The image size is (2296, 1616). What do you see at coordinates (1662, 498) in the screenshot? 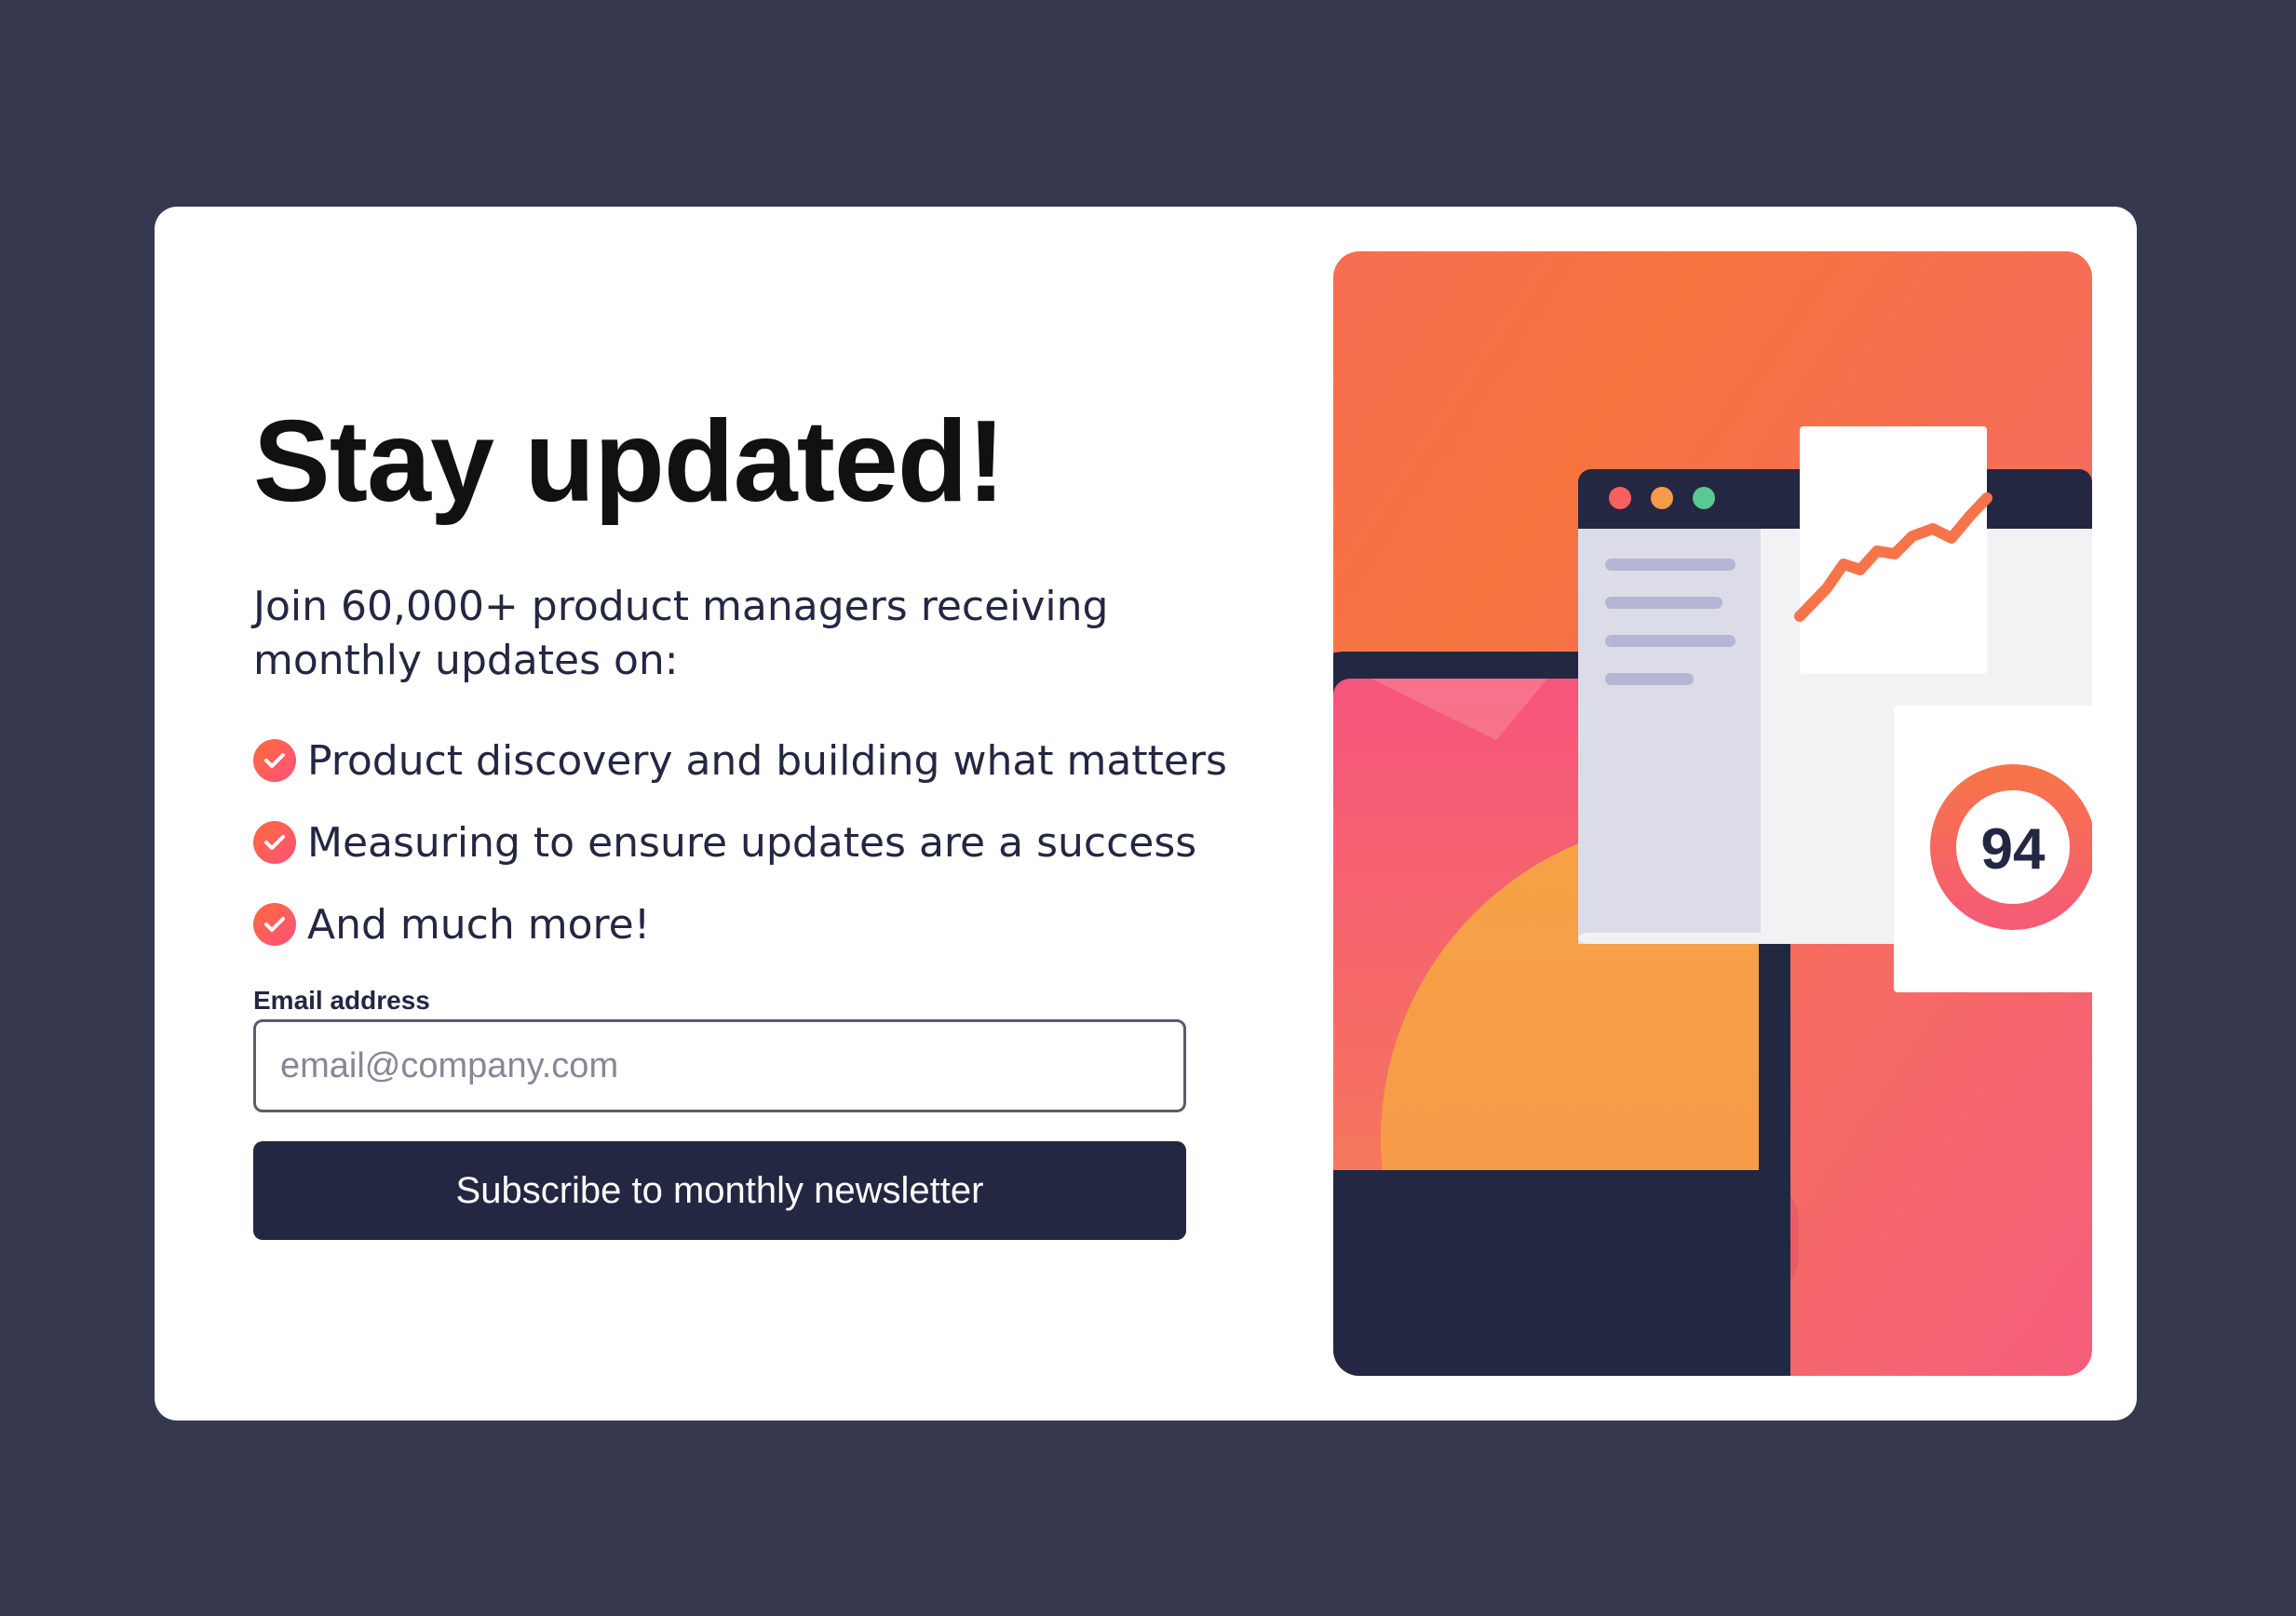
I see `minimize-dot-icon` at bounding box center [1662, 498].